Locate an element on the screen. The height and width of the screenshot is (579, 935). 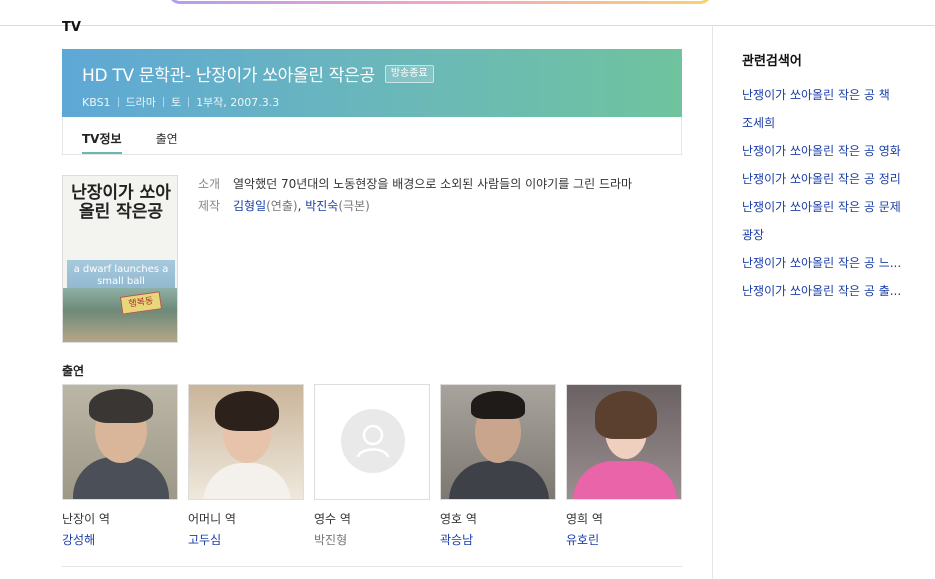
cast-card: 난장이 역 강성해 is located at coordinates (120, 466).